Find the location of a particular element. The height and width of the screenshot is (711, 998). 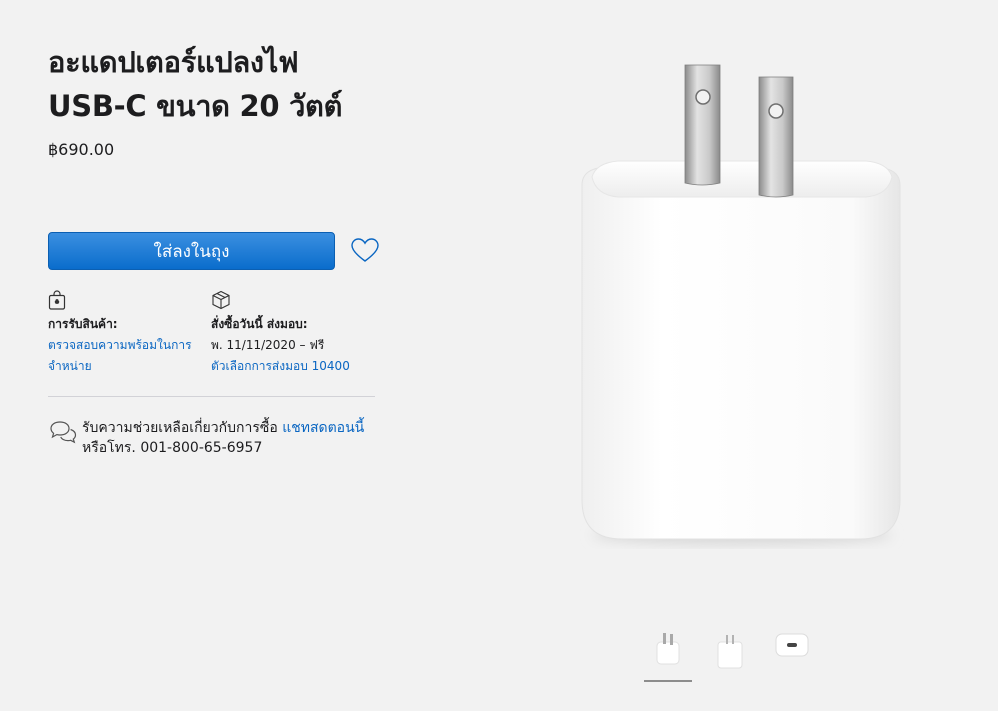

delivery-options-link: ตัวเลือกการส่งมอบ is located at coordinates (259, 366).